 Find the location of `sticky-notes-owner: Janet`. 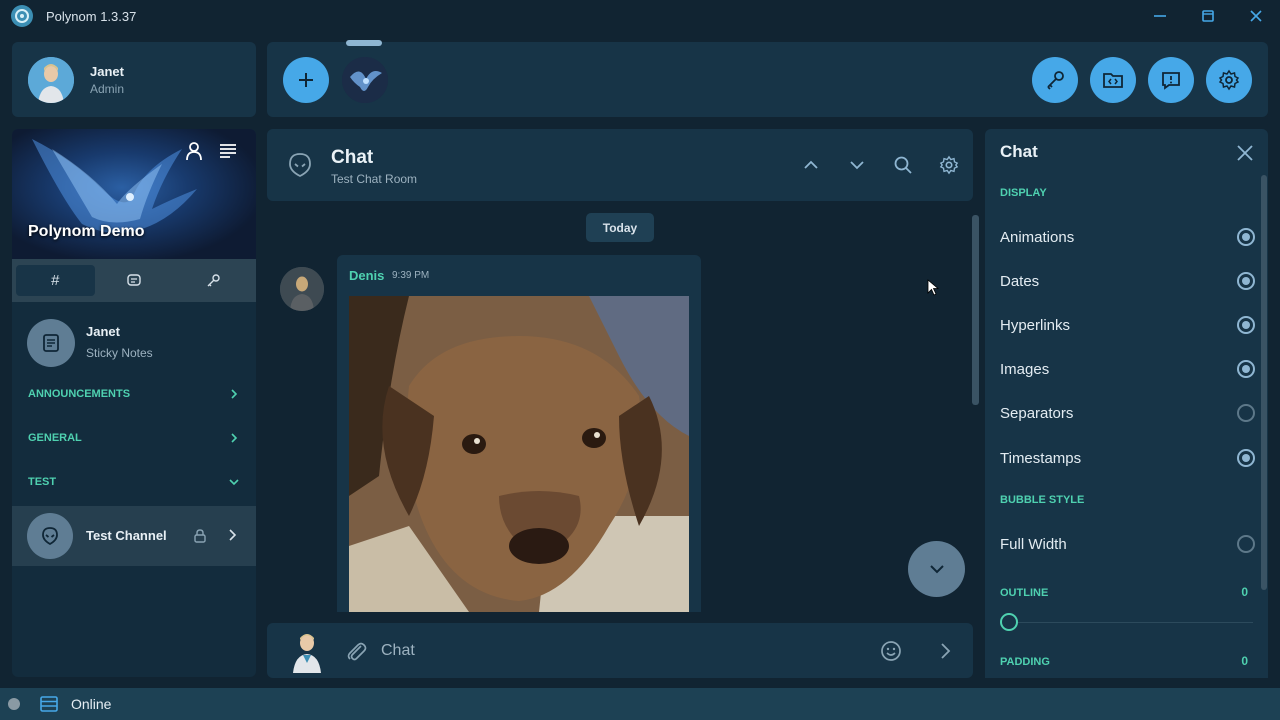

sticky-notes-owner: Janet is located at coordinates (103, 331).